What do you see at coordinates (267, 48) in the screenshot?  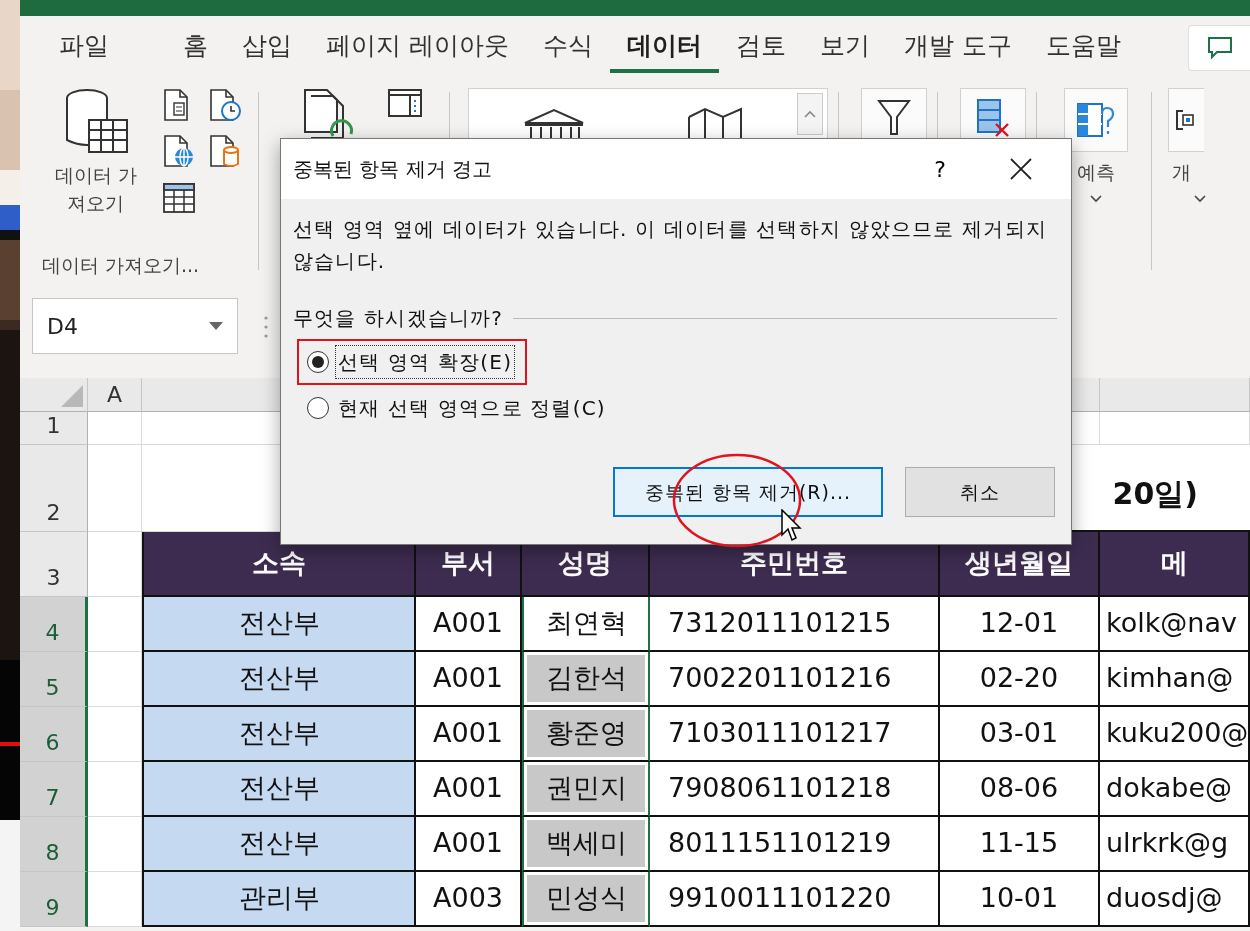 I see `ribbon-tab: 삽입` at bounding box center [267, 48].